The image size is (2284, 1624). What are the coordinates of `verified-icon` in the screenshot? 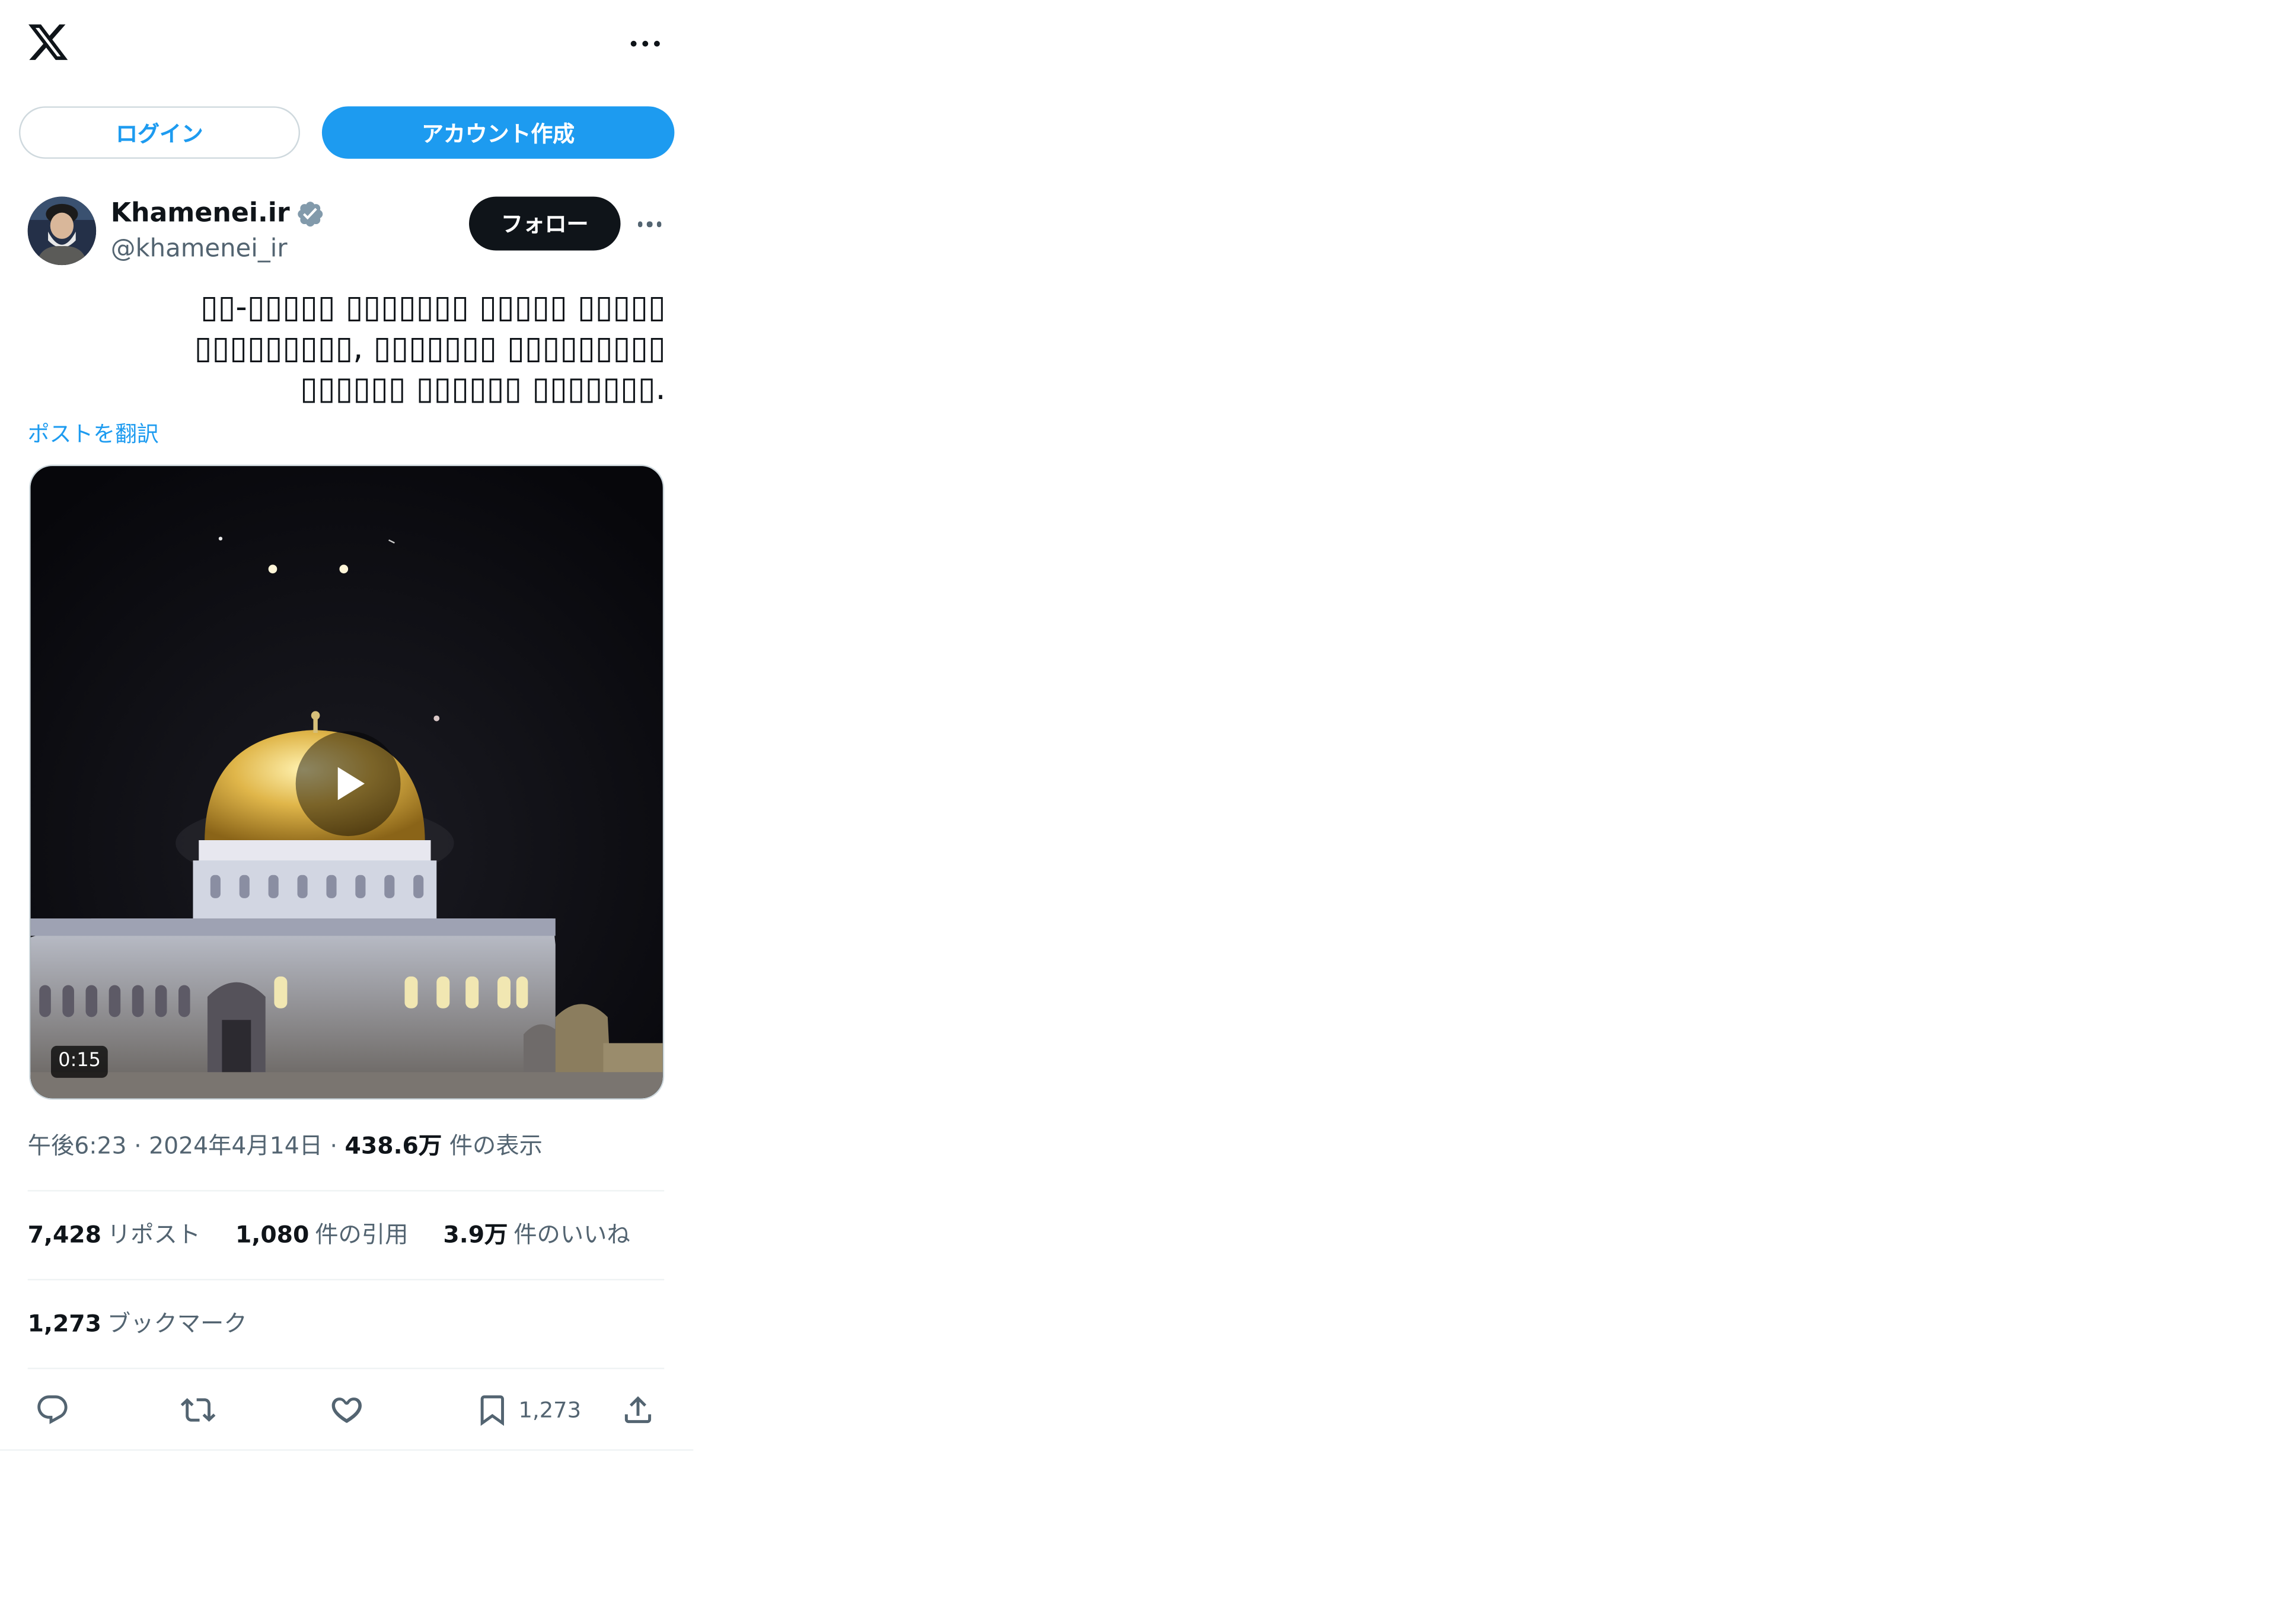 It's located at (310, 214).